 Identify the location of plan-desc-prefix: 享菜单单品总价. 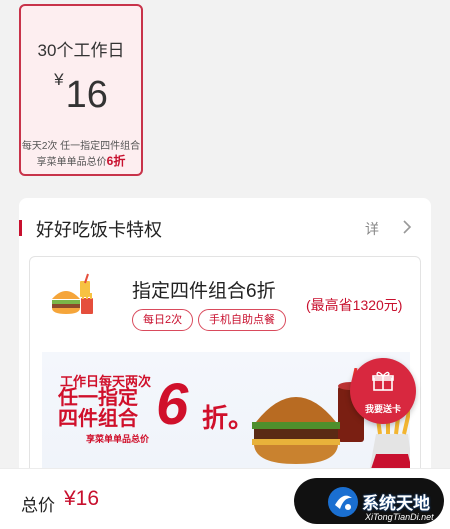
(71, 162).